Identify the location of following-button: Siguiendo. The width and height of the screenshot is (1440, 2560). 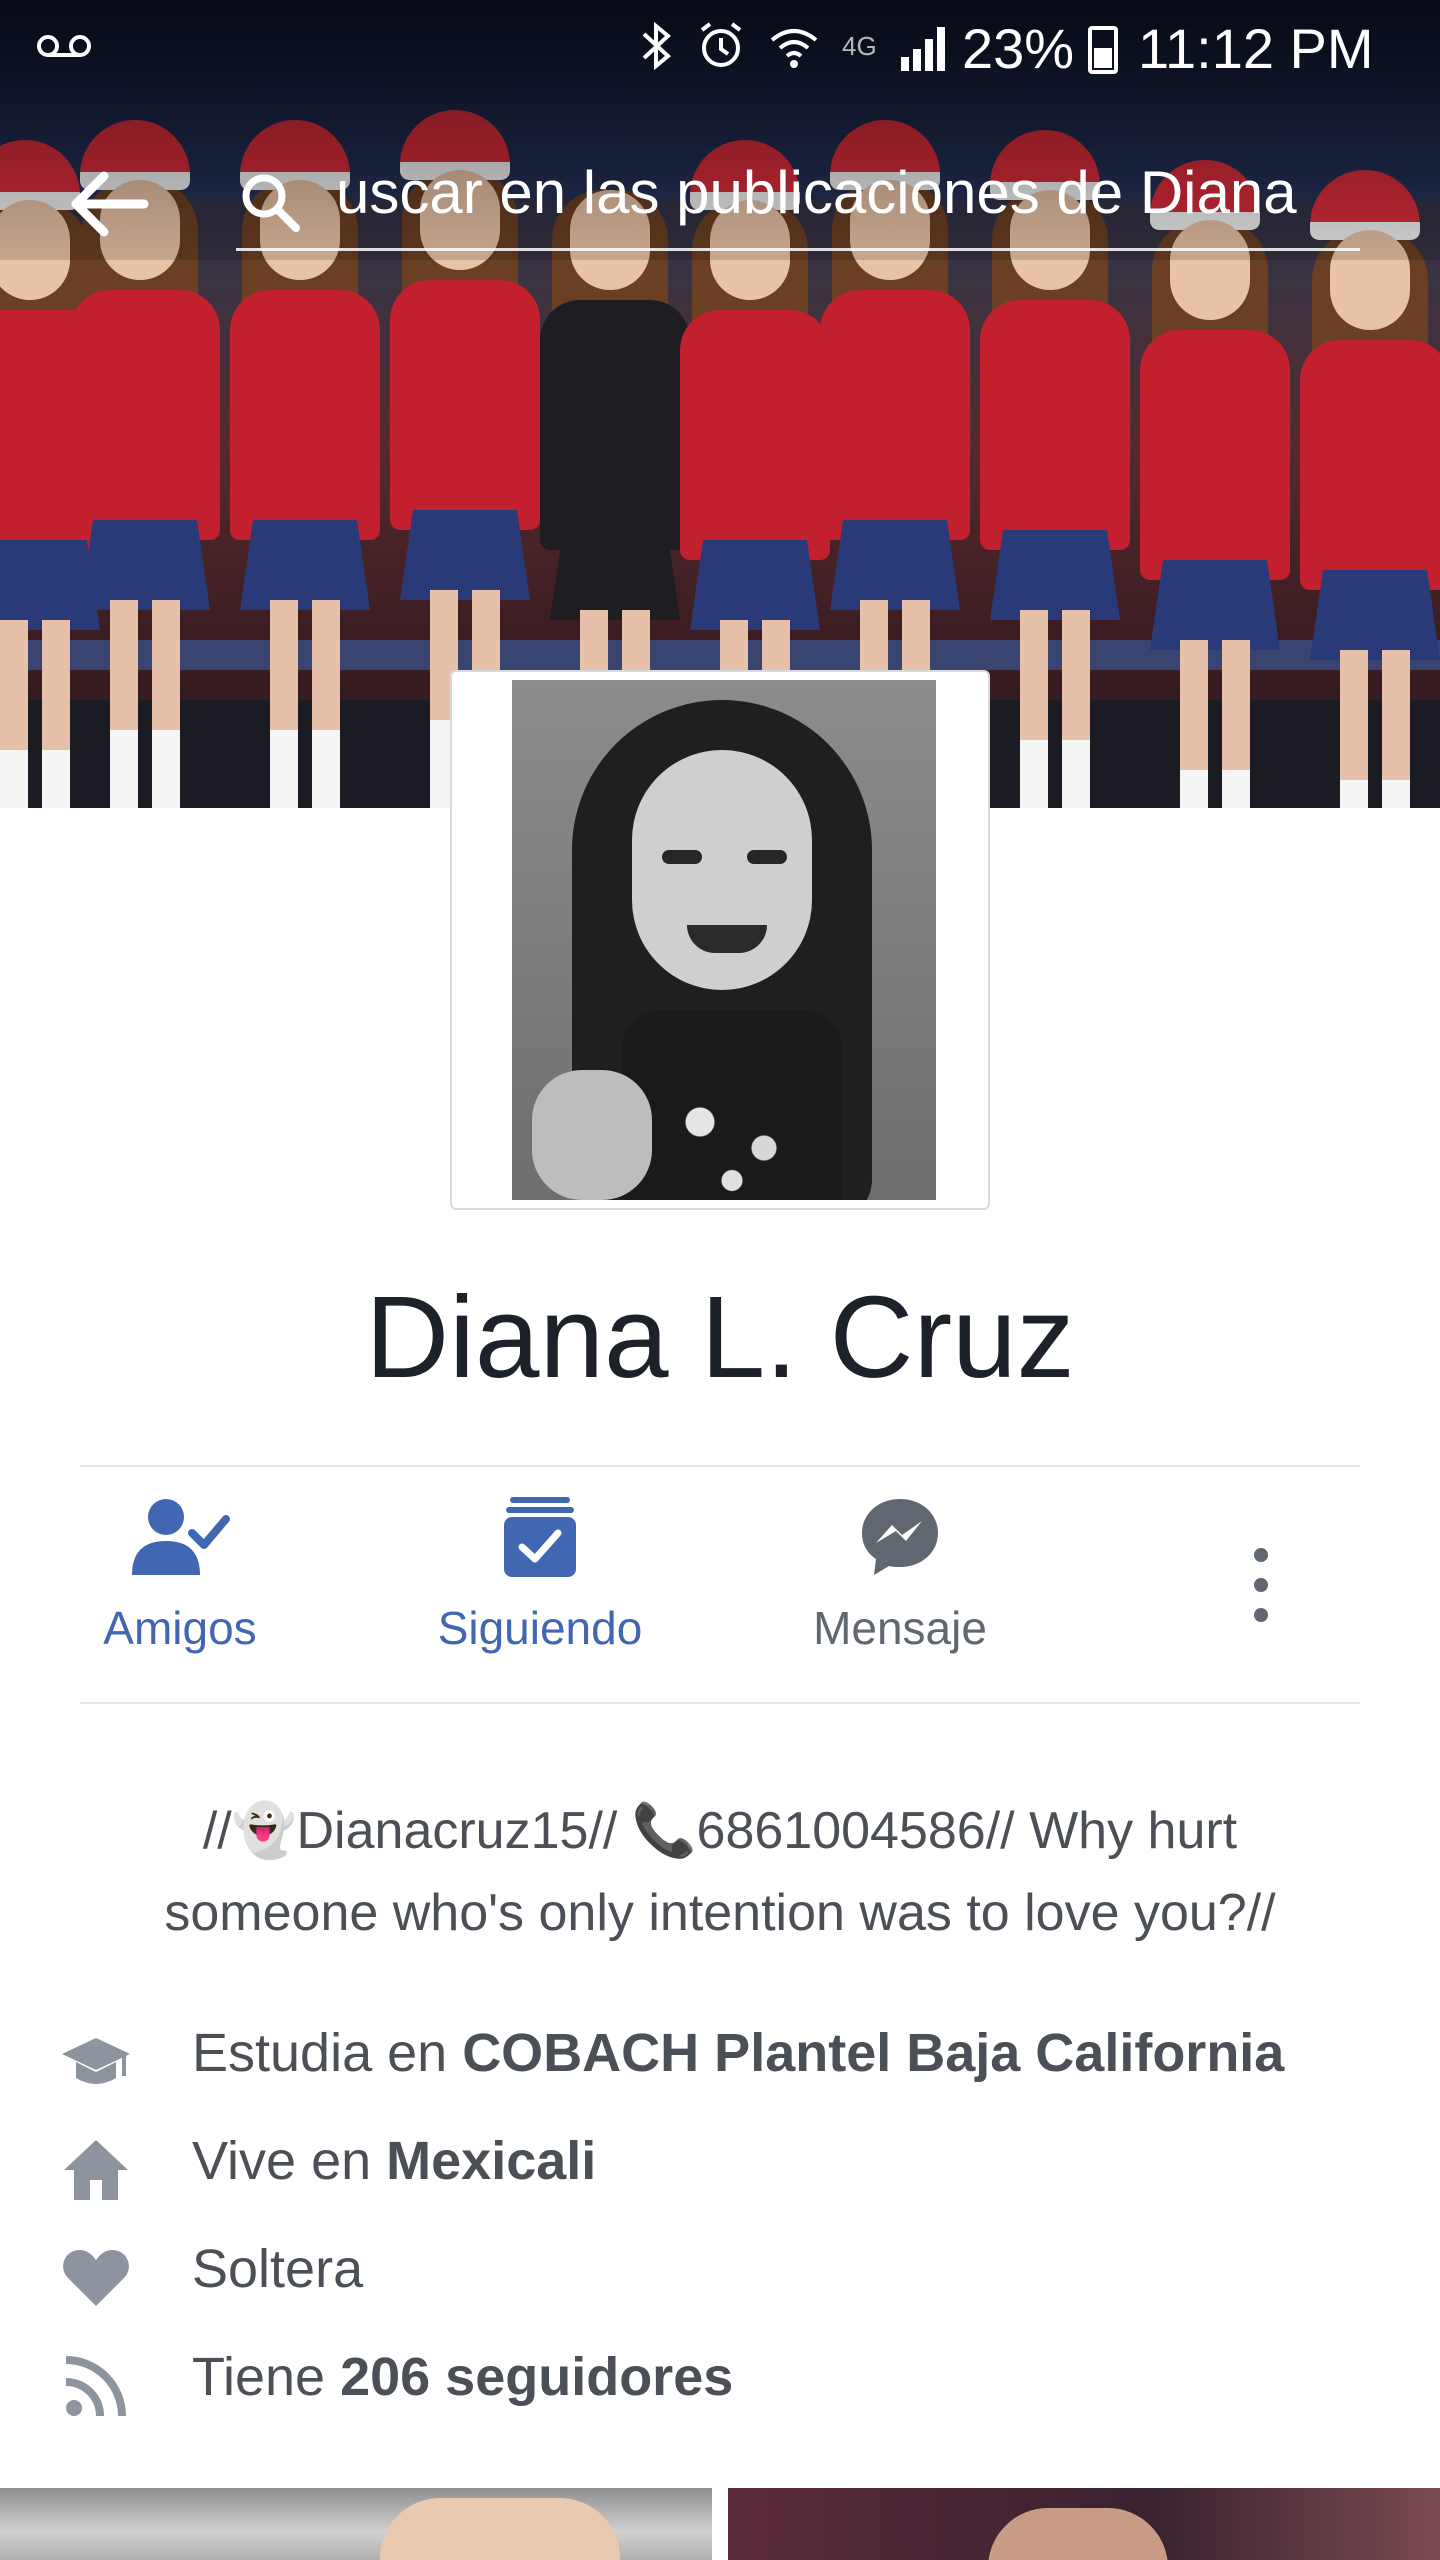
(540, 1575).